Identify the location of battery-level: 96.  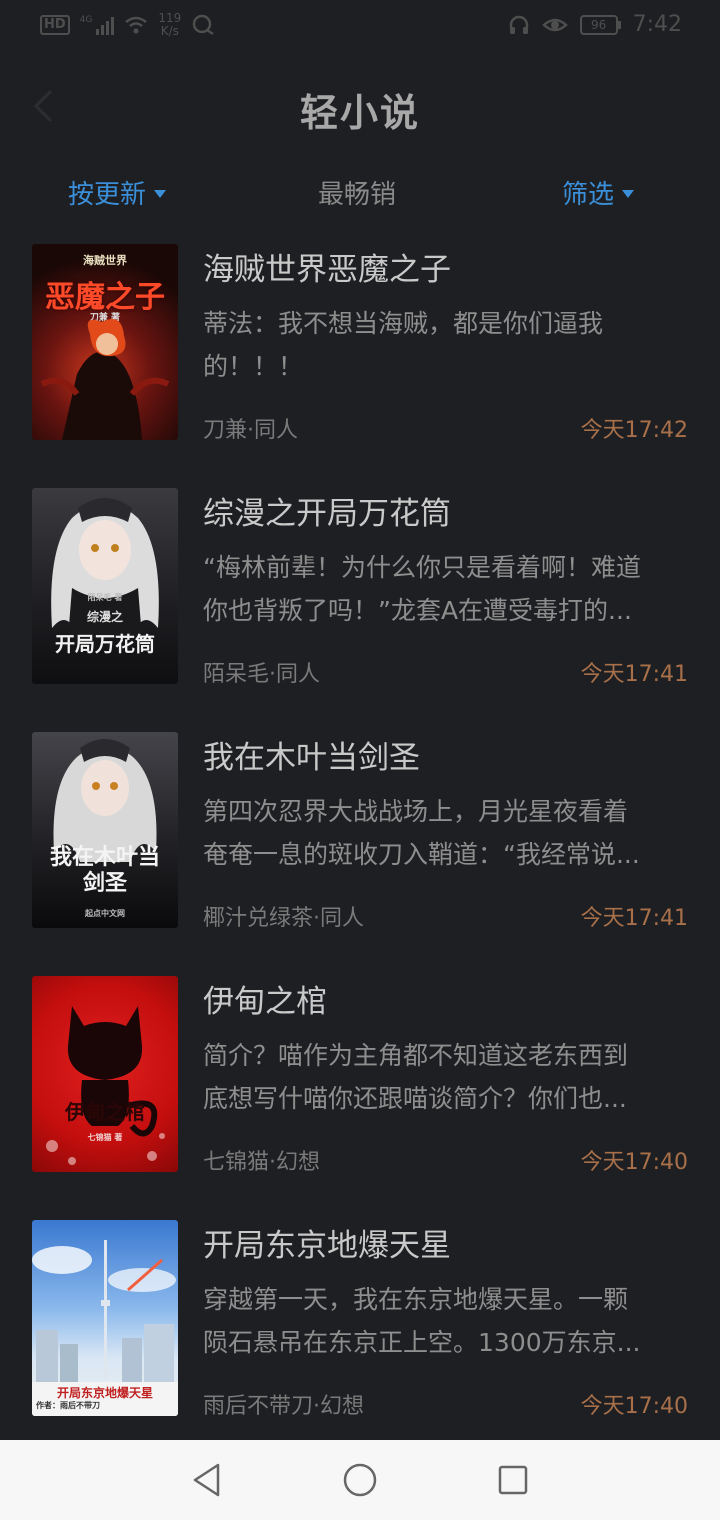
(598, 24).